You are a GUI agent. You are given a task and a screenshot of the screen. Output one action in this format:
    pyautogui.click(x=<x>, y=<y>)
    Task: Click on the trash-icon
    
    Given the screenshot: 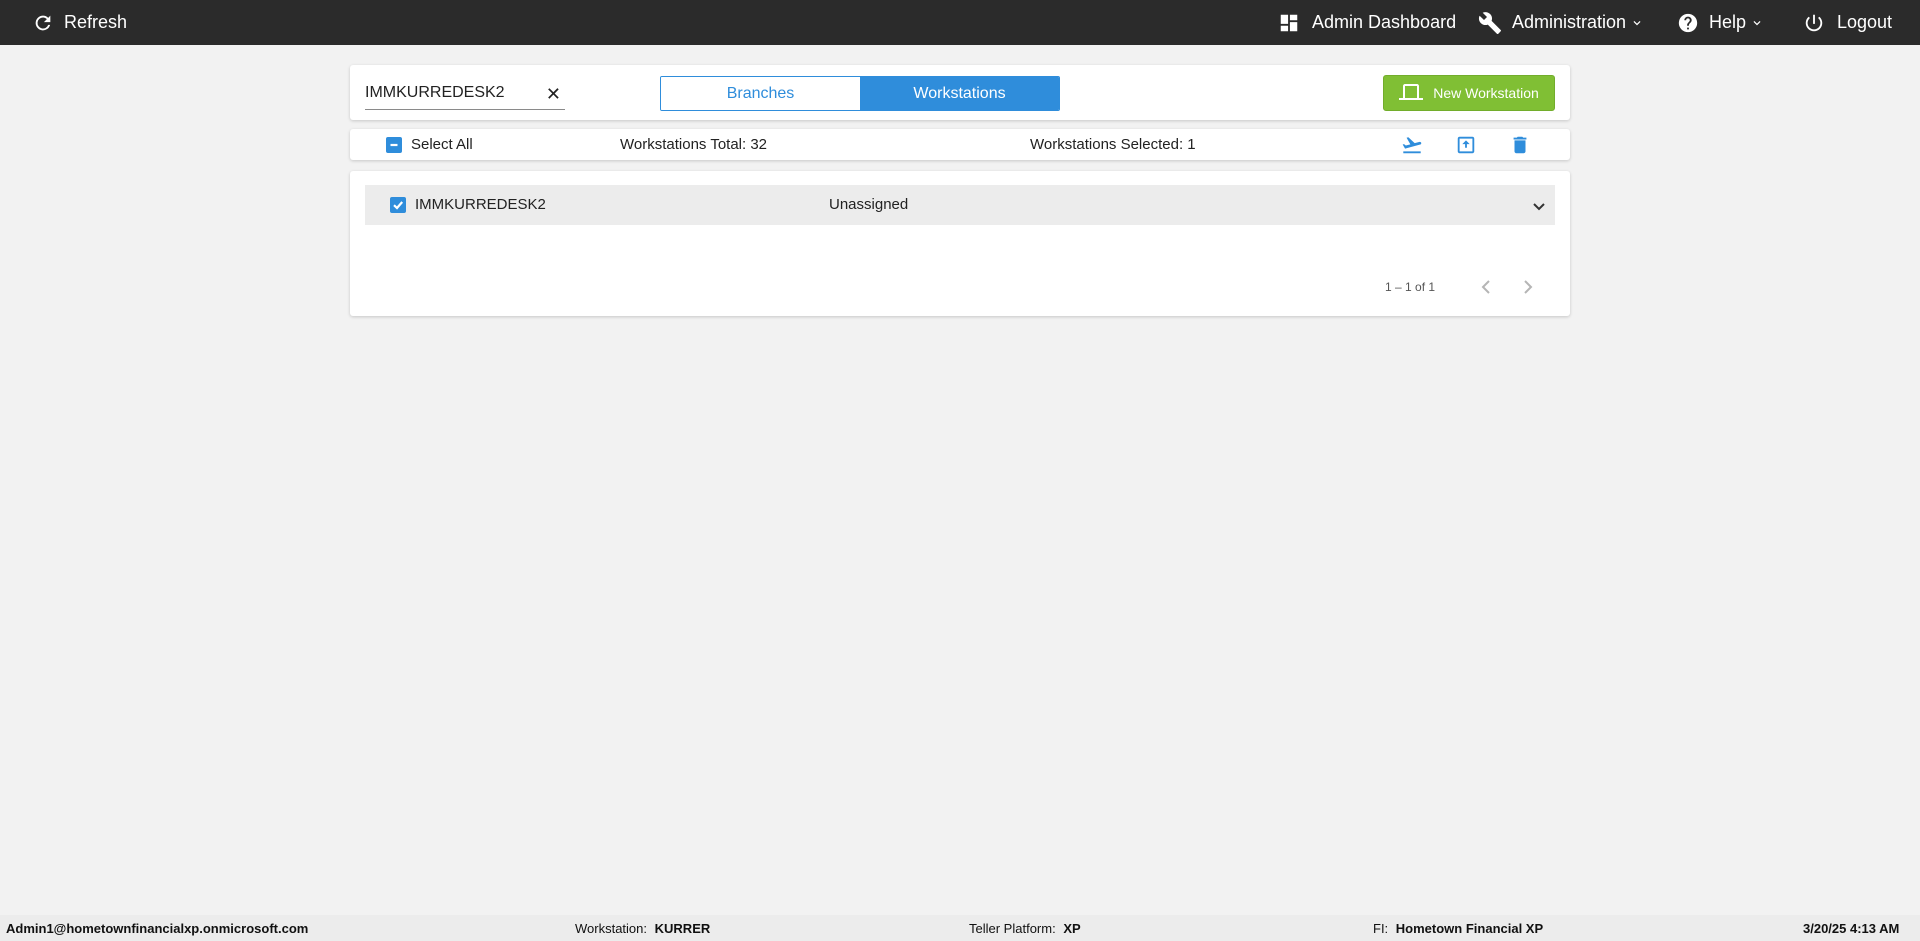 What is the action you would take?
    pyautogui.click(x=1520, y=145)
    